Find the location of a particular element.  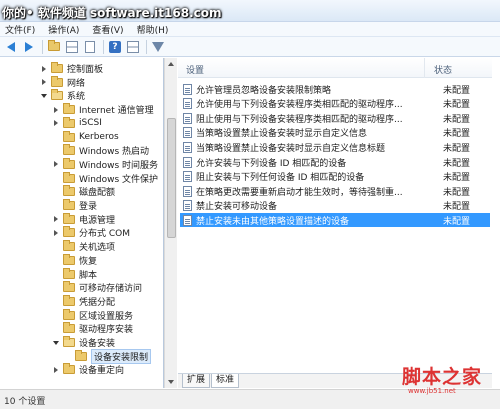

tree-item: 驱动程序安装 is located at coordinates (92, 328).